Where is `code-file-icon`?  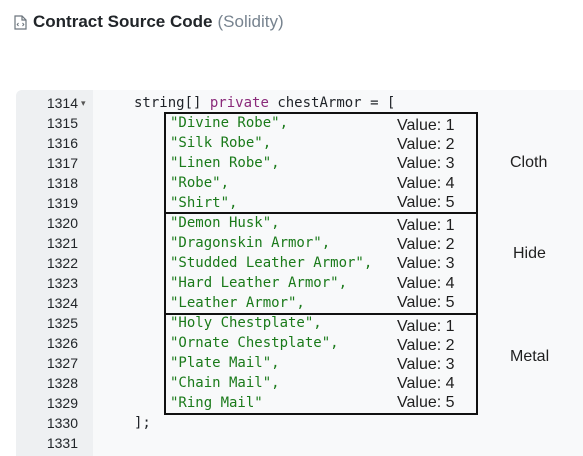 code-file-icon is located at coordinates (20, 22).